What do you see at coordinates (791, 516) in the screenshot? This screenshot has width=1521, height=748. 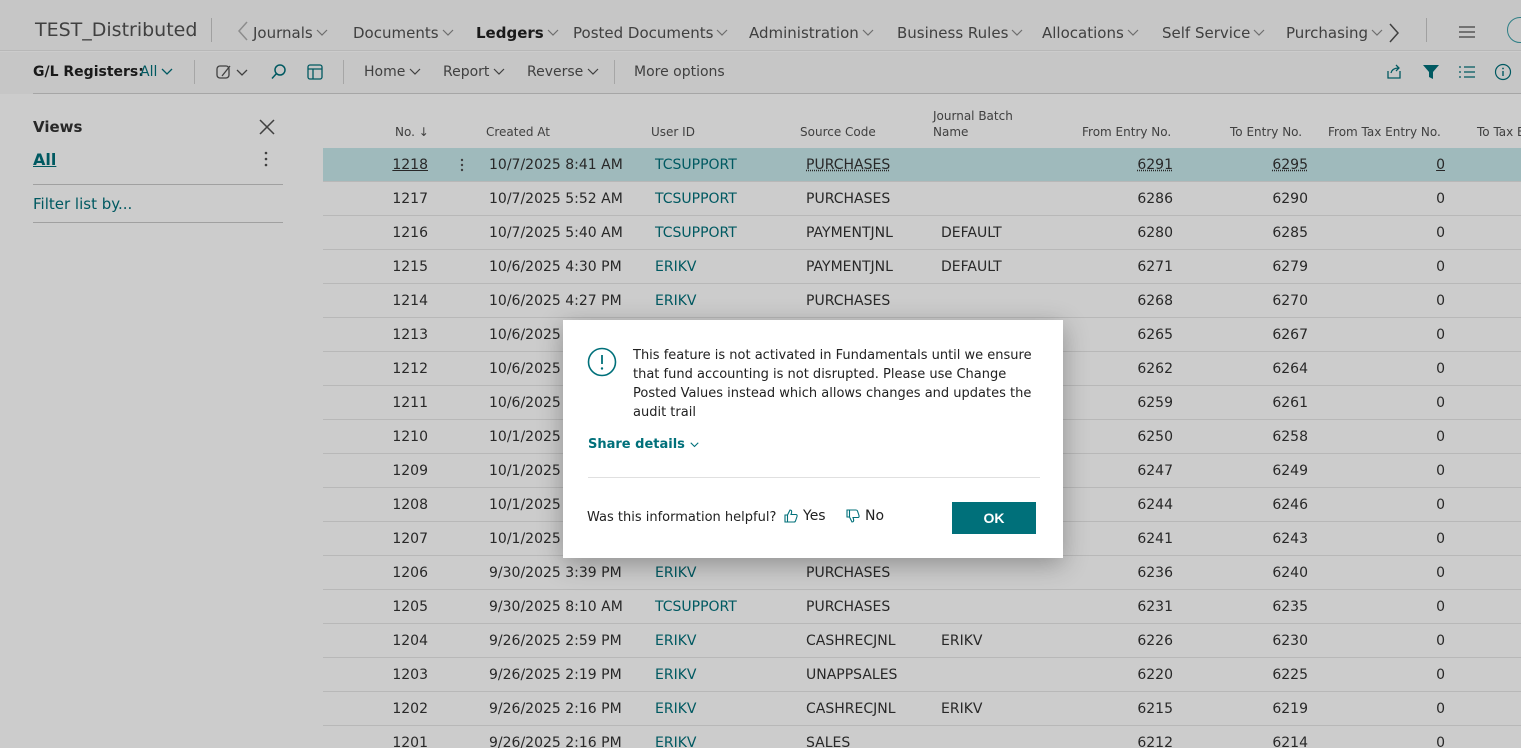 I see `thumbs-up-icon` at bounding box center [791, 516].